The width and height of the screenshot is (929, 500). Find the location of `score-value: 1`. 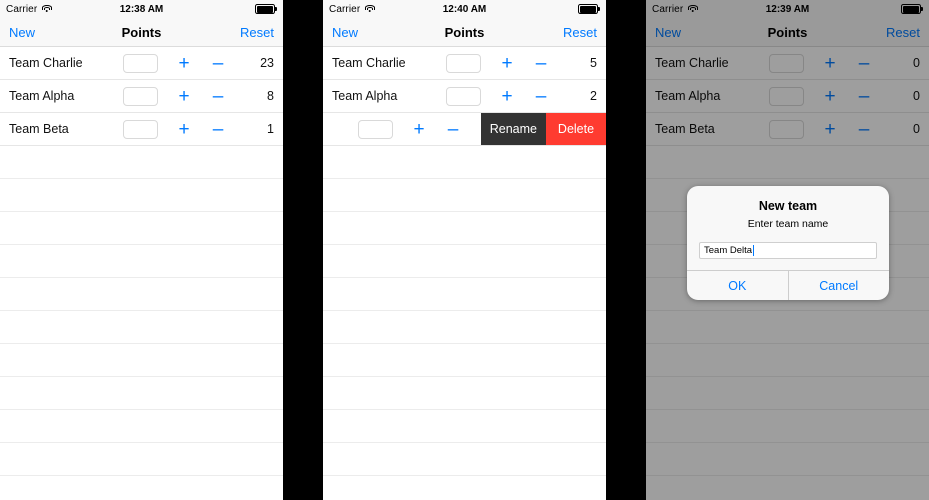

score-value: 1 is located at coordinates (270, 129).